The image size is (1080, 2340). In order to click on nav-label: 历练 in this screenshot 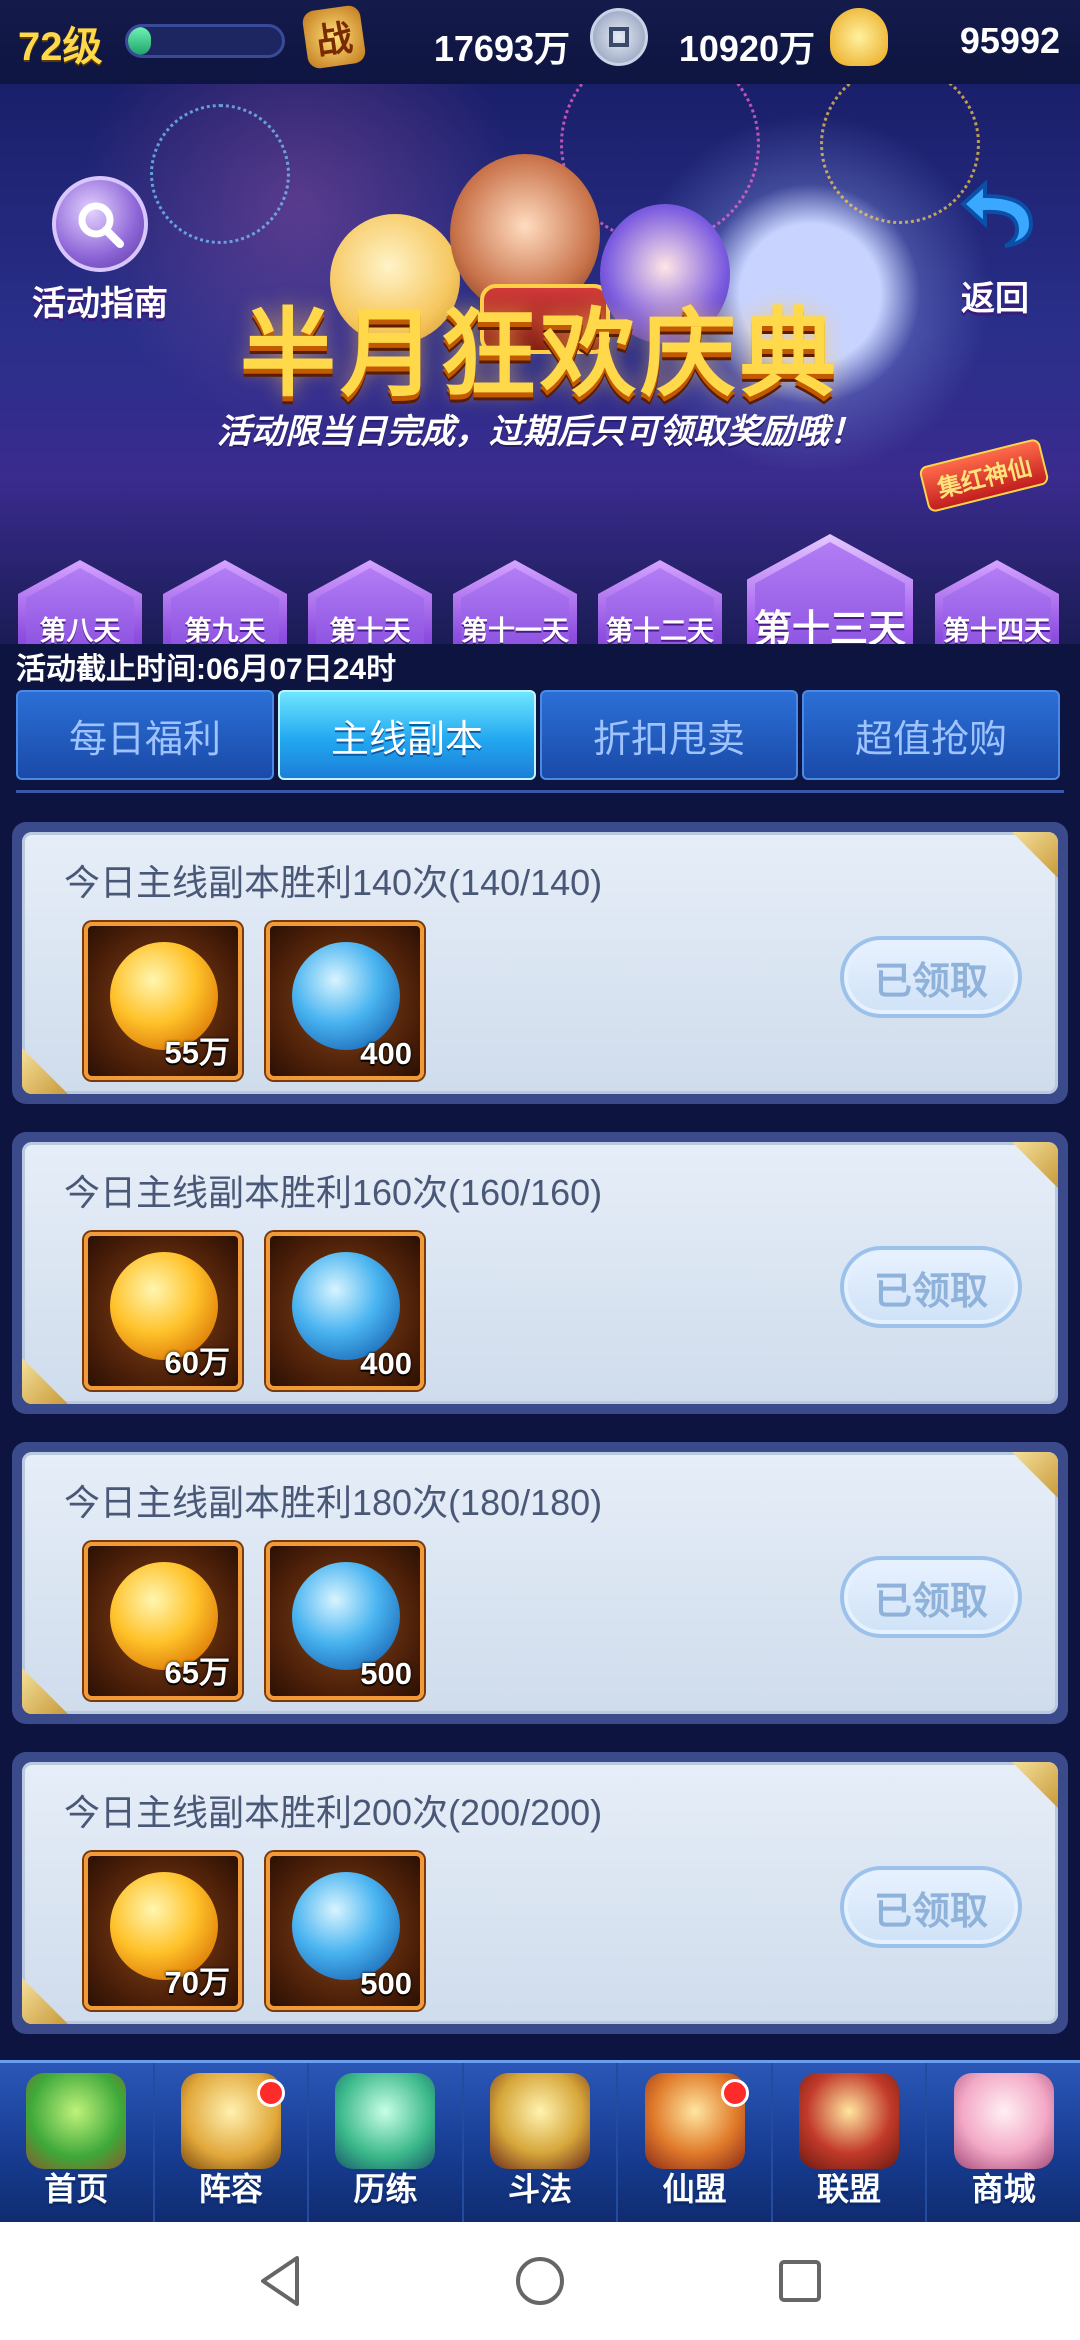, I will do `click(385, 2189)`.